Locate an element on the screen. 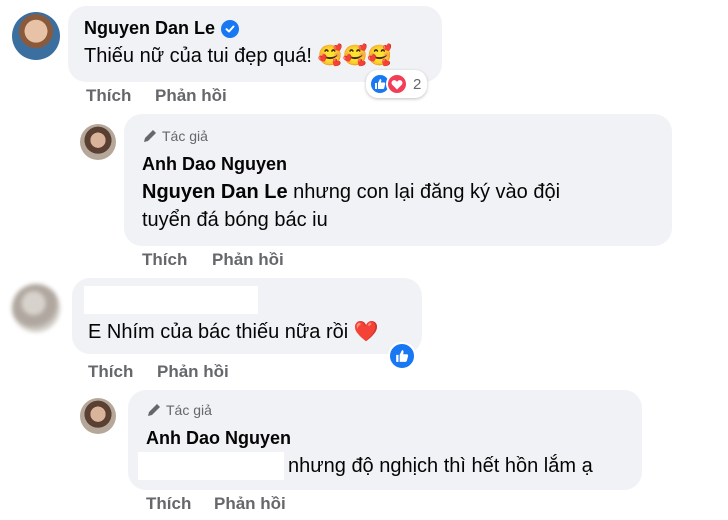 The image size is (728, 520). comment-author-name: Nguyen Dan Le is located at coordinates (149, 28).